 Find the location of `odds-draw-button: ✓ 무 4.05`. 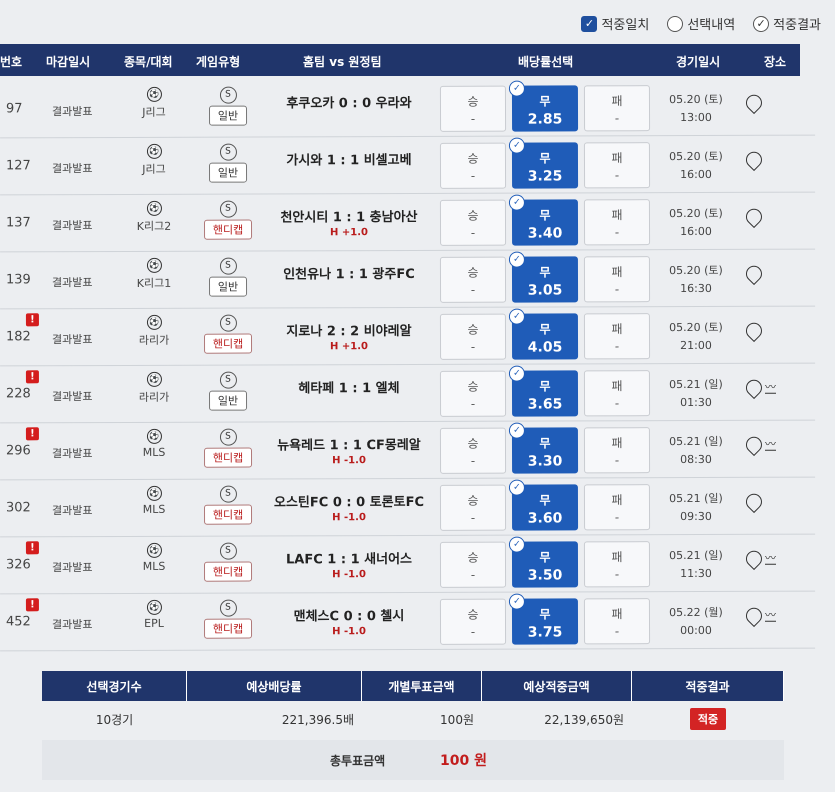

odds-draw-button: ✓ 무 4.05 is located at coordinates (543, 334).